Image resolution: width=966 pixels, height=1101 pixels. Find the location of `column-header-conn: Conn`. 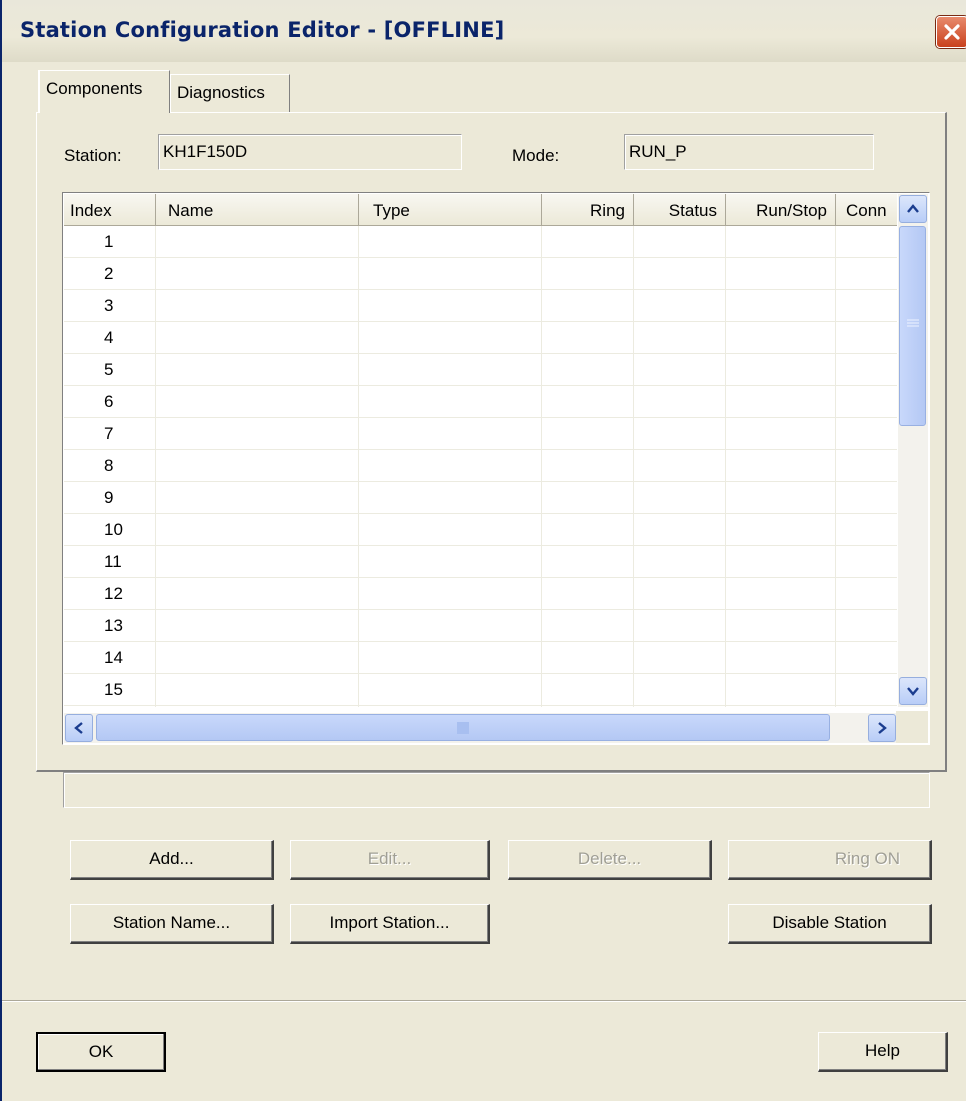

column-header-conn: Conn is located at coordinates (866, 210).